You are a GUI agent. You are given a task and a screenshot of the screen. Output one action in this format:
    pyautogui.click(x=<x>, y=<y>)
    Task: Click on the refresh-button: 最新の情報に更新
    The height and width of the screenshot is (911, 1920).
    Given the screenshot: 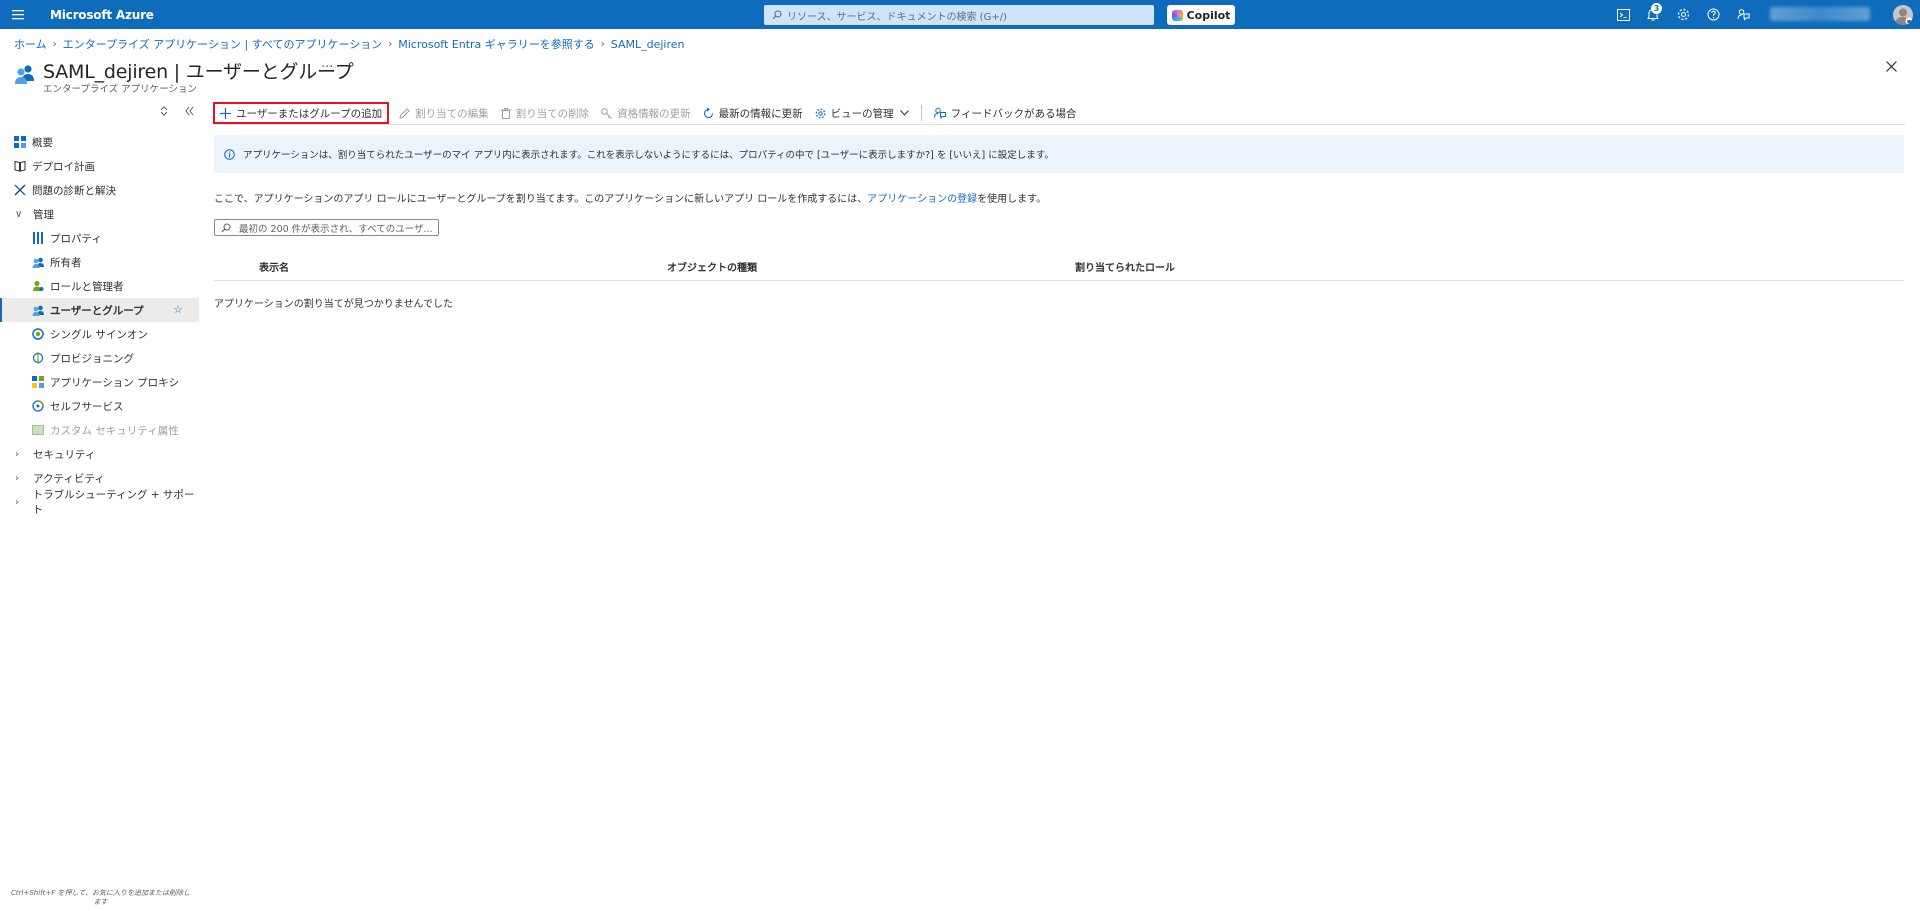 What is the action you would take?
    pyautogui.click(x=753, y=113)
    